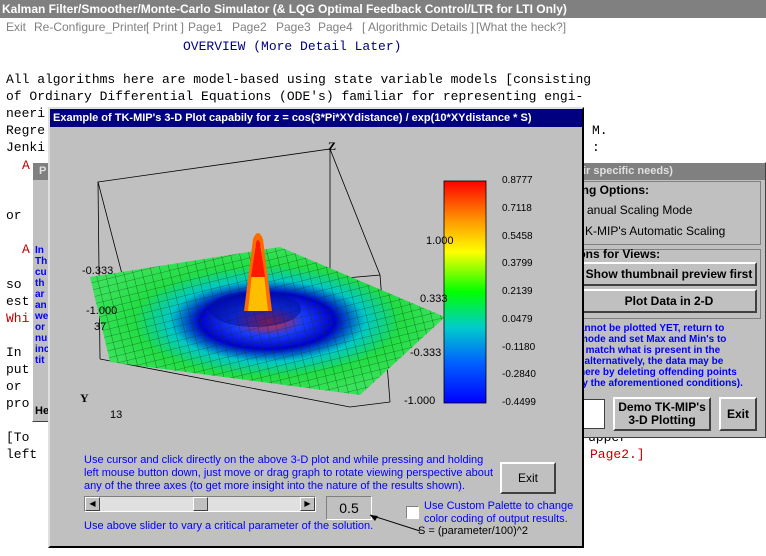 This screenshot has width=766, height=556. Describe the element at coordinates (651, 361) in the screenshot. I see `warning-line: , alternatively, the data may be` at that location.